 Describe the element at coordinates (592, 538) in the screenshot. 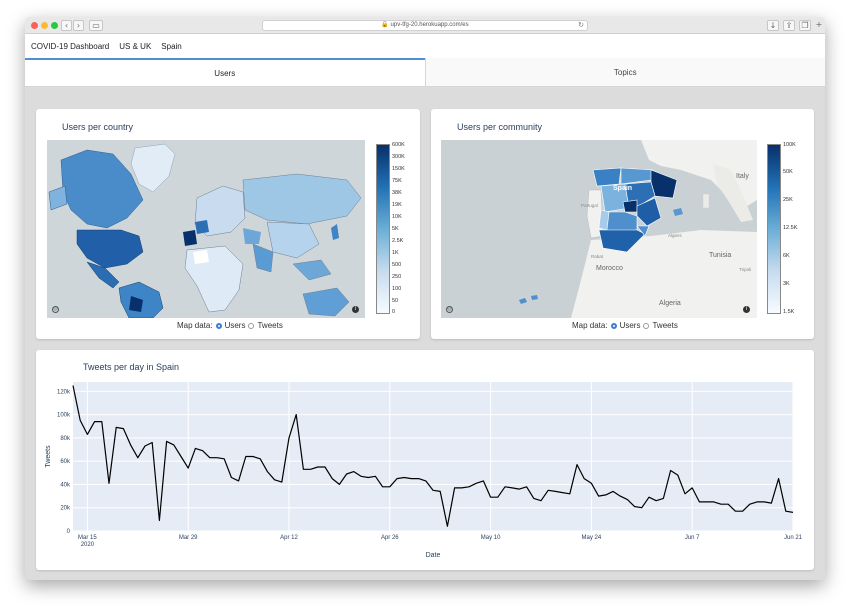

I see `x-tick-label: May 24` at that location.